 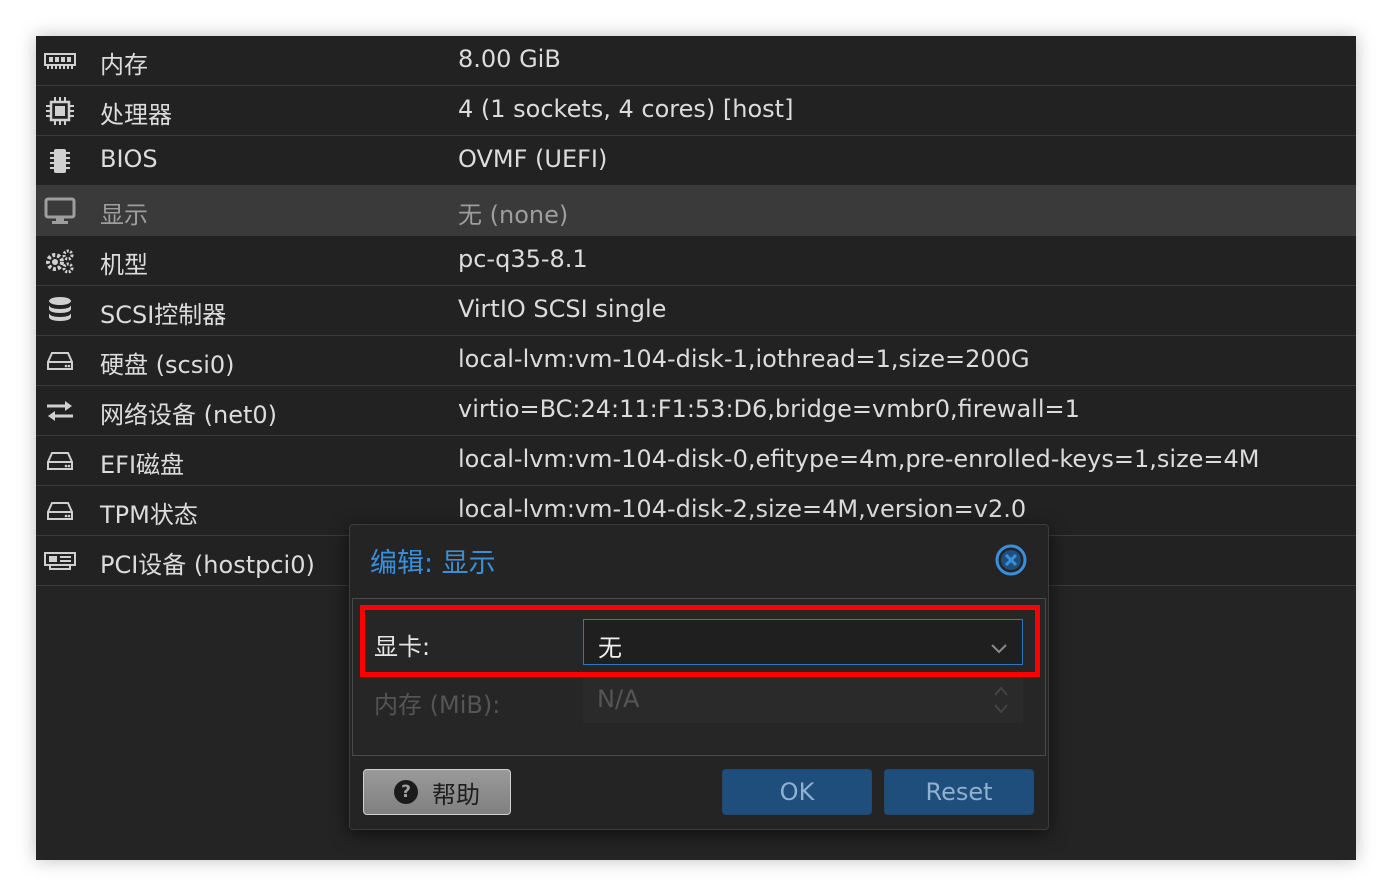 What do you see at coordinates (60, 561) in the screenshot?
I see `pci-card-icon` at bounding box center [60, 561].